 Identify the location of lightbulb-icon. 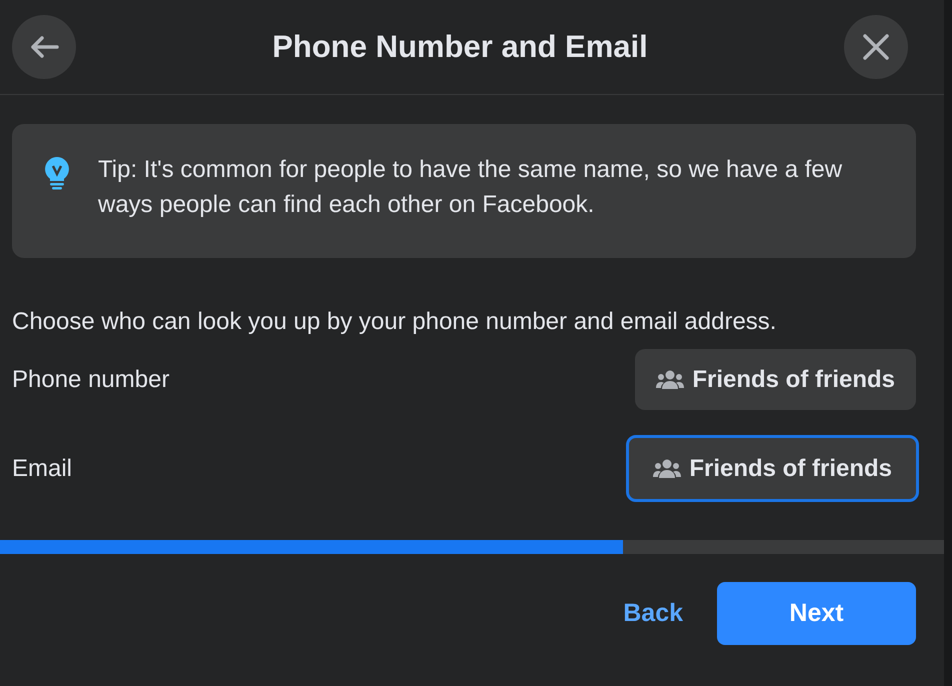
(57, 173).